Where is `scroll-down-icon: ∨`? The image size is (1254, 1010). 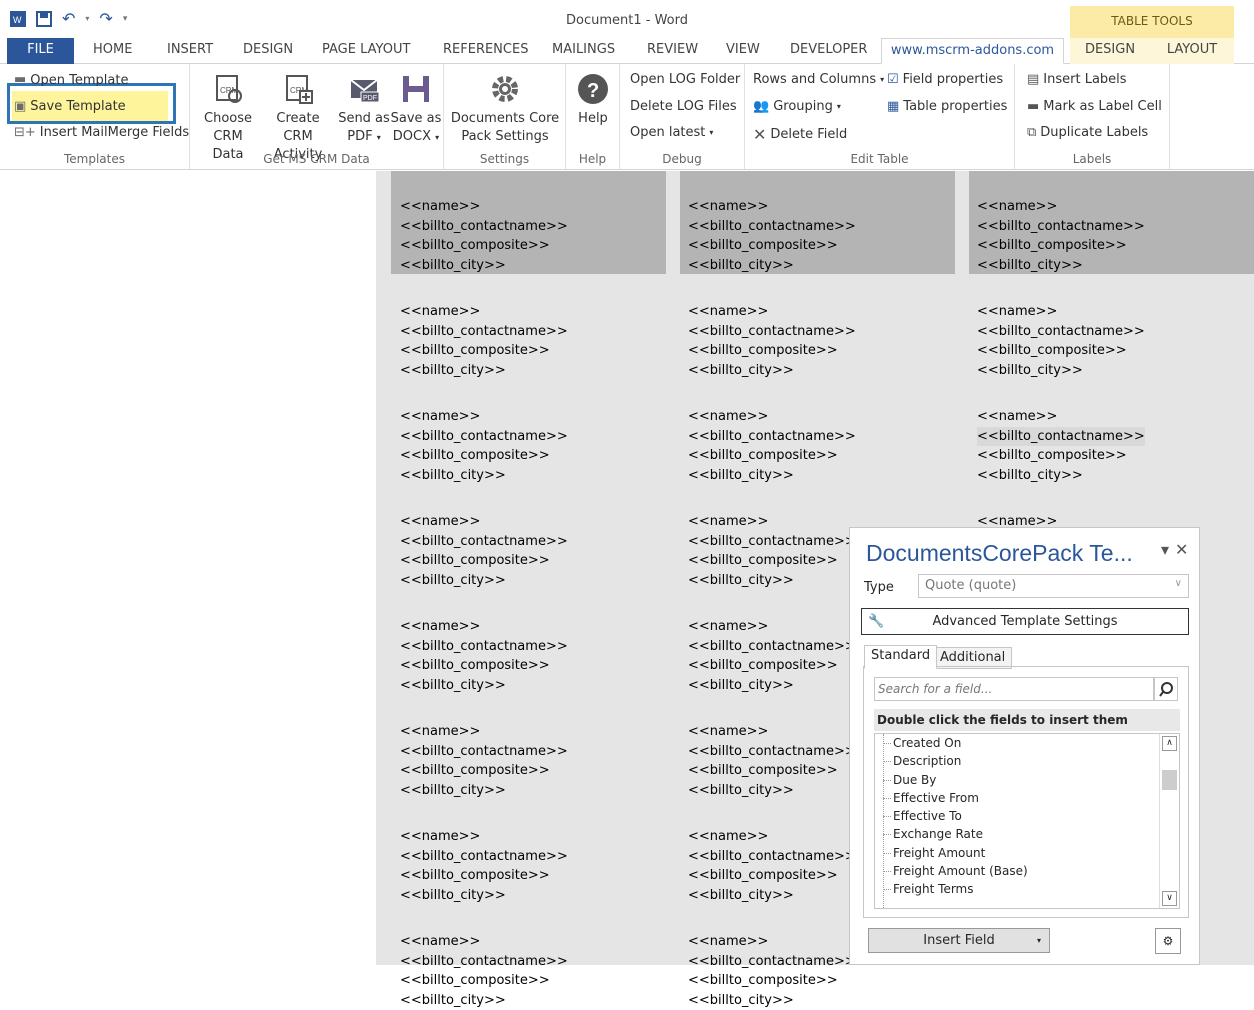
scroll-down-icon: ∨ is located at coordinates (1169, 898).